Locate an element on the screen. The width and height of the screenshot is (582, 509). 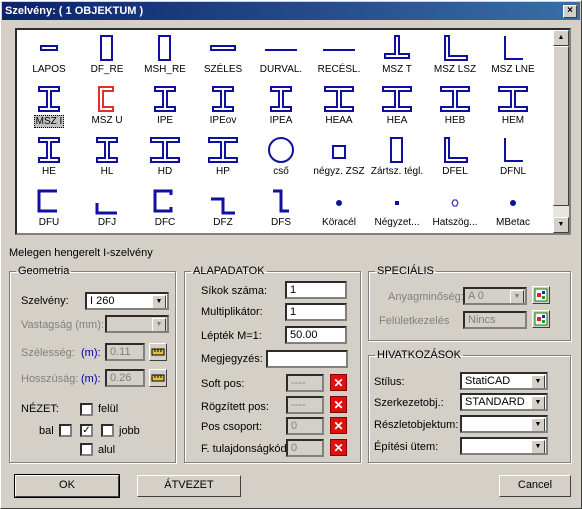
tube-icon is located at coordinates (281, 150).